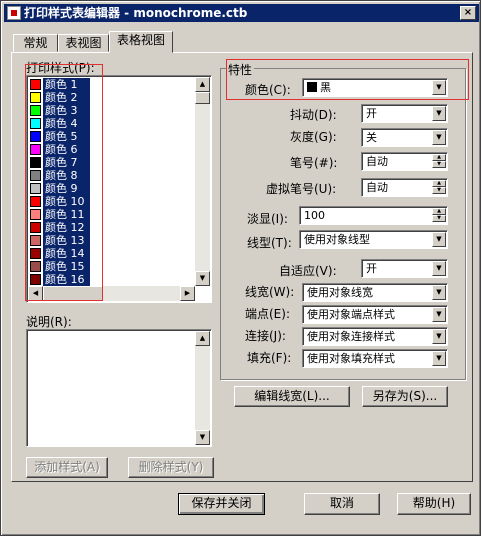 Image resolution: width=483 pixels, height=538 pixels. What do you see at coordinates (351, 358) in the screenshot?
I see `fill-value: 使用对象填充样式` at bounding box center [351, 358].